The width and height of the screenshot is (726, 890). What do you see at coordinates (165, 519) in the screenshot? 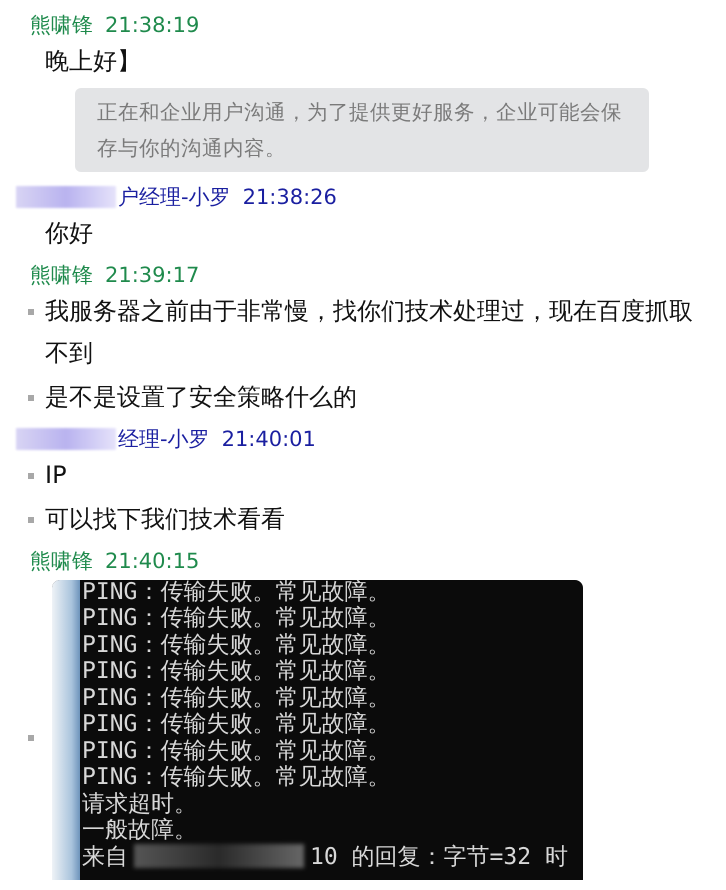
I see `message-text: 可以找下我们技术看看` at bounding box center [165, 519].